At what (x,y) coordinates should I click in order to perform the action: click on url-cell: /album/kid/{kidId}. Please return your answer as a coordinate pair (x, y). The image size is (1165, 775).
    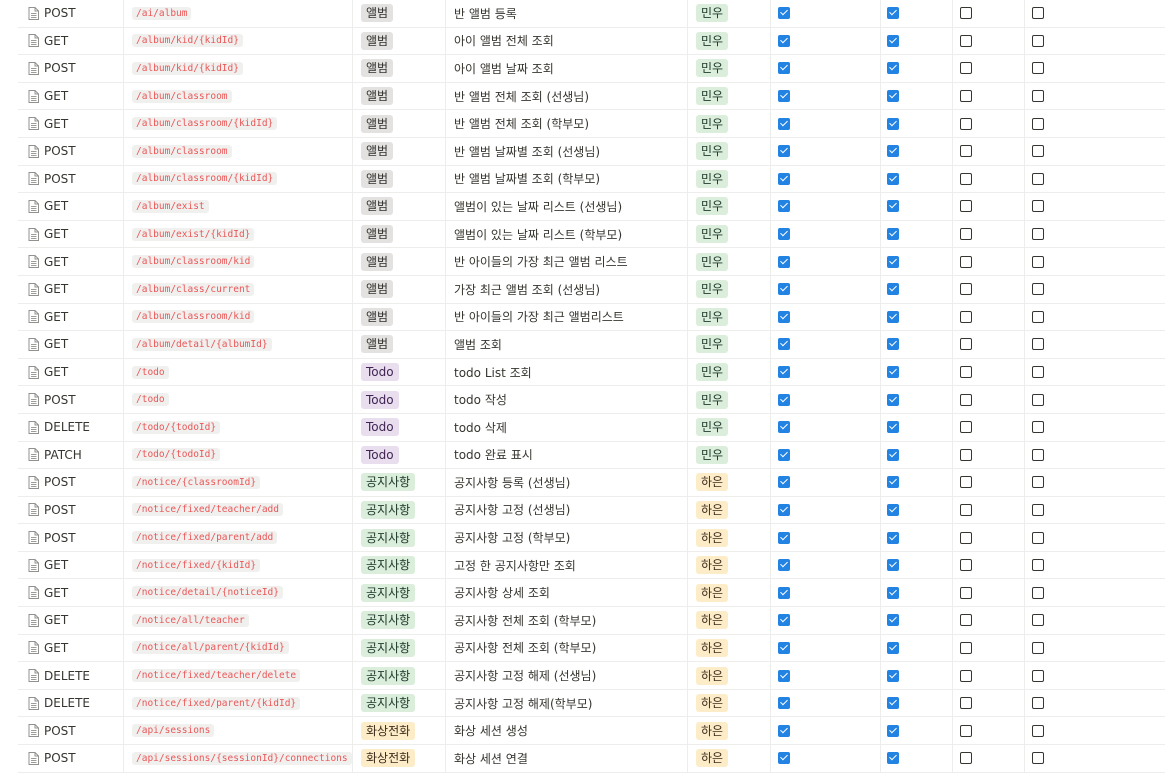
    Looking at the image, I should click on (238, 68).